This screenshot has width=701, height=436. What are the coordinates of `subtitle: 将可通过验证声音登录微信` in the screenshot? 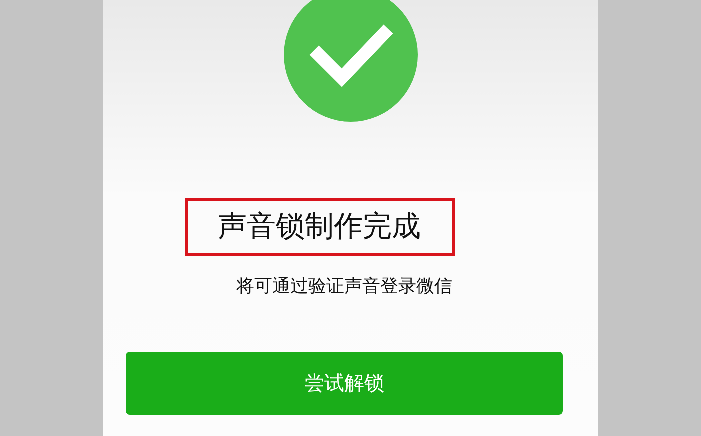 It's located at (344, 286).